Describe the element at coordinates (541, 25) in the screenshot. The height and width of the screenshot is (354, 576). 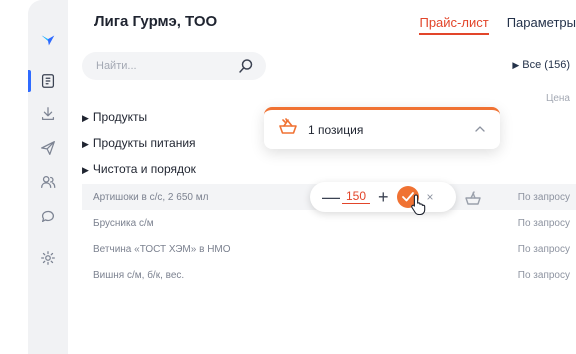
I see `tab-settings: Параметры` at that location.